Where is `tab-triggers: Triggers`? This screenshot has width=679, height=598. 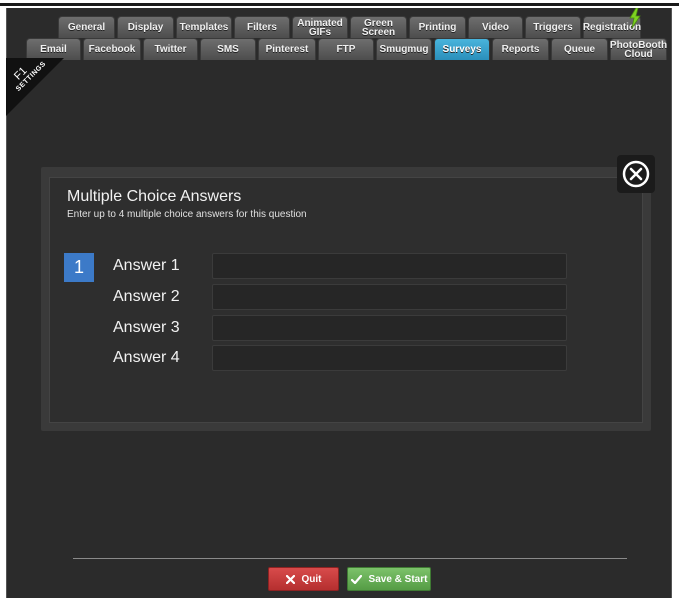 tab-triggers: Triggers is located at coordinates (553, 27).